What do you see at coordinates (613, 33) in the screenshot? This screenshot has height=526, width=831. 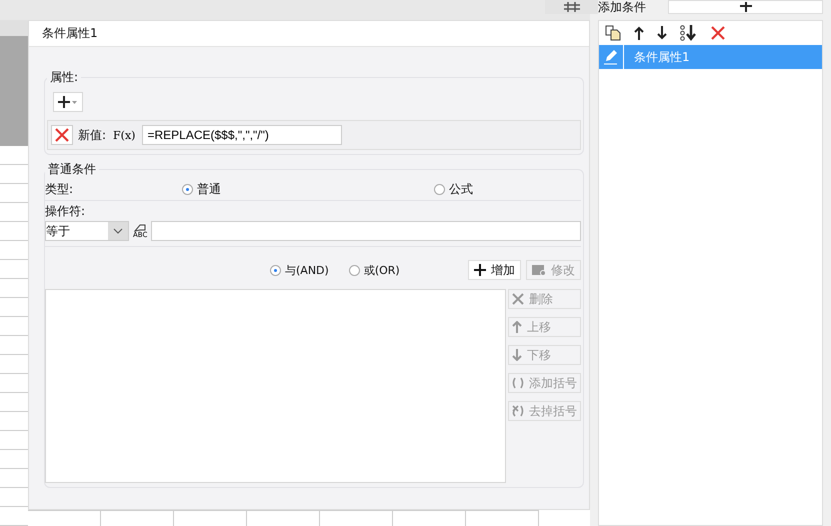 I see `copy-icon` at bounding box center [613, 33].